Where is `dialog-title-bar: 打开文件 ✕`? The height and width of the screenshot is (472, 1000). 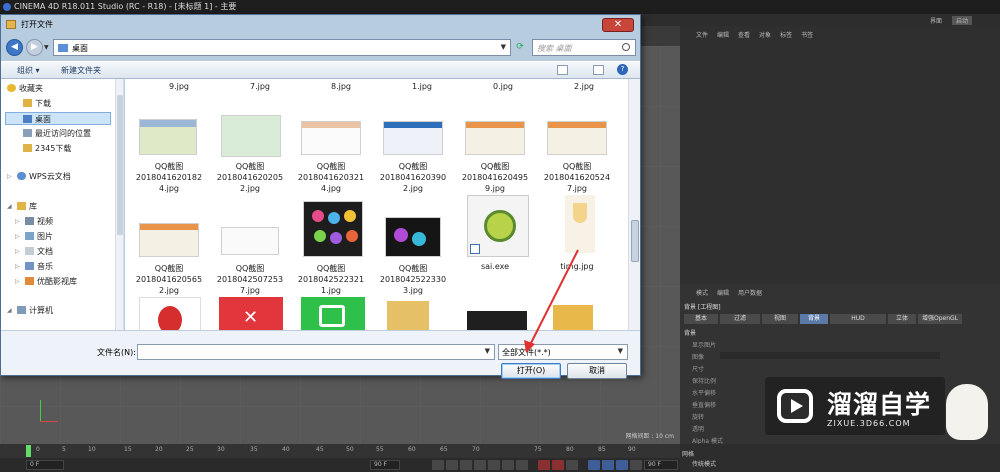
dialog-title-bar: 打开文件 ✕ is located at coordinates (320, 25).